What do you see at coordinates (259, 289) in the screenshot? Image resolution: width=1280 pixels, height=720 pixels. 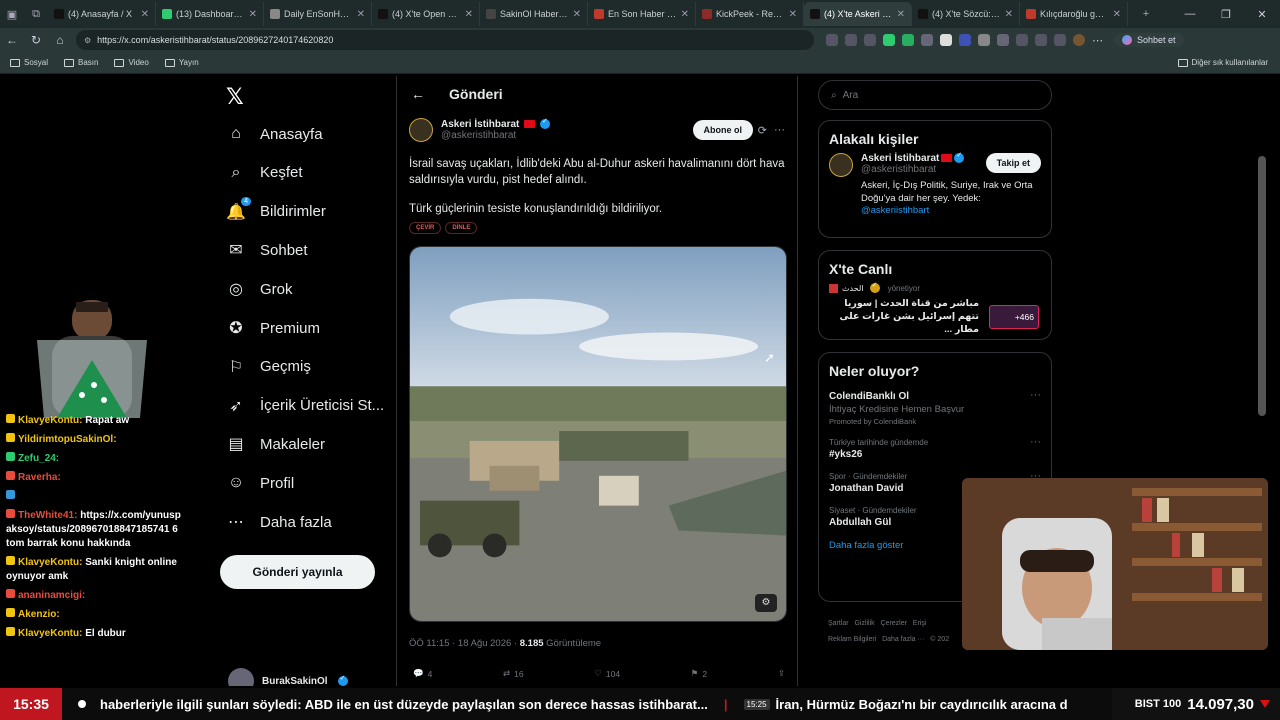 I see `nav-item-grok: ◎ Grok` at bounding box center [259, 289].